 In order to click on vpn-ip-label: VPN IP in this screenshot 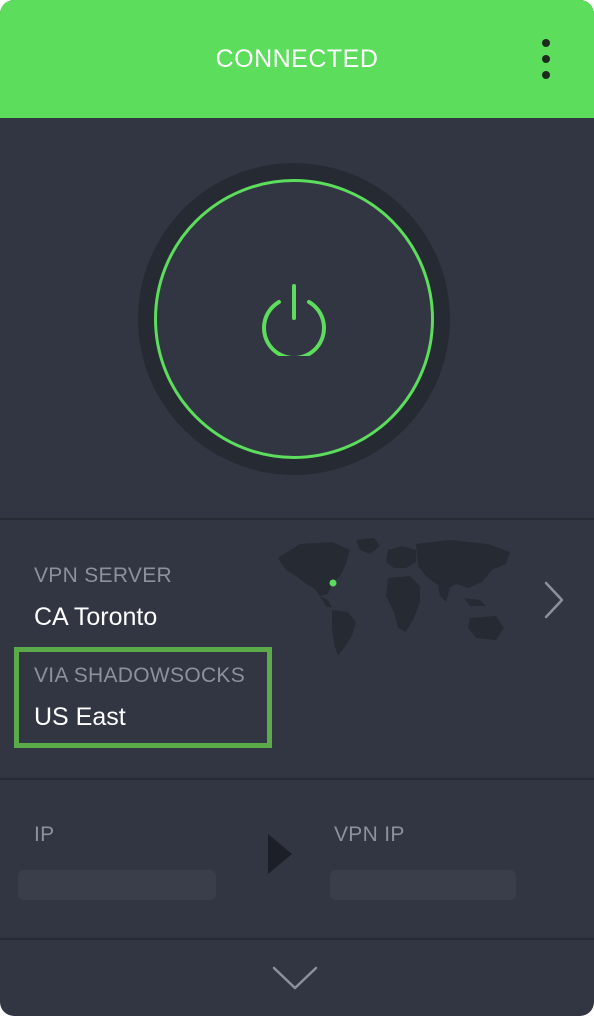, I will do `click(369, 834)`.